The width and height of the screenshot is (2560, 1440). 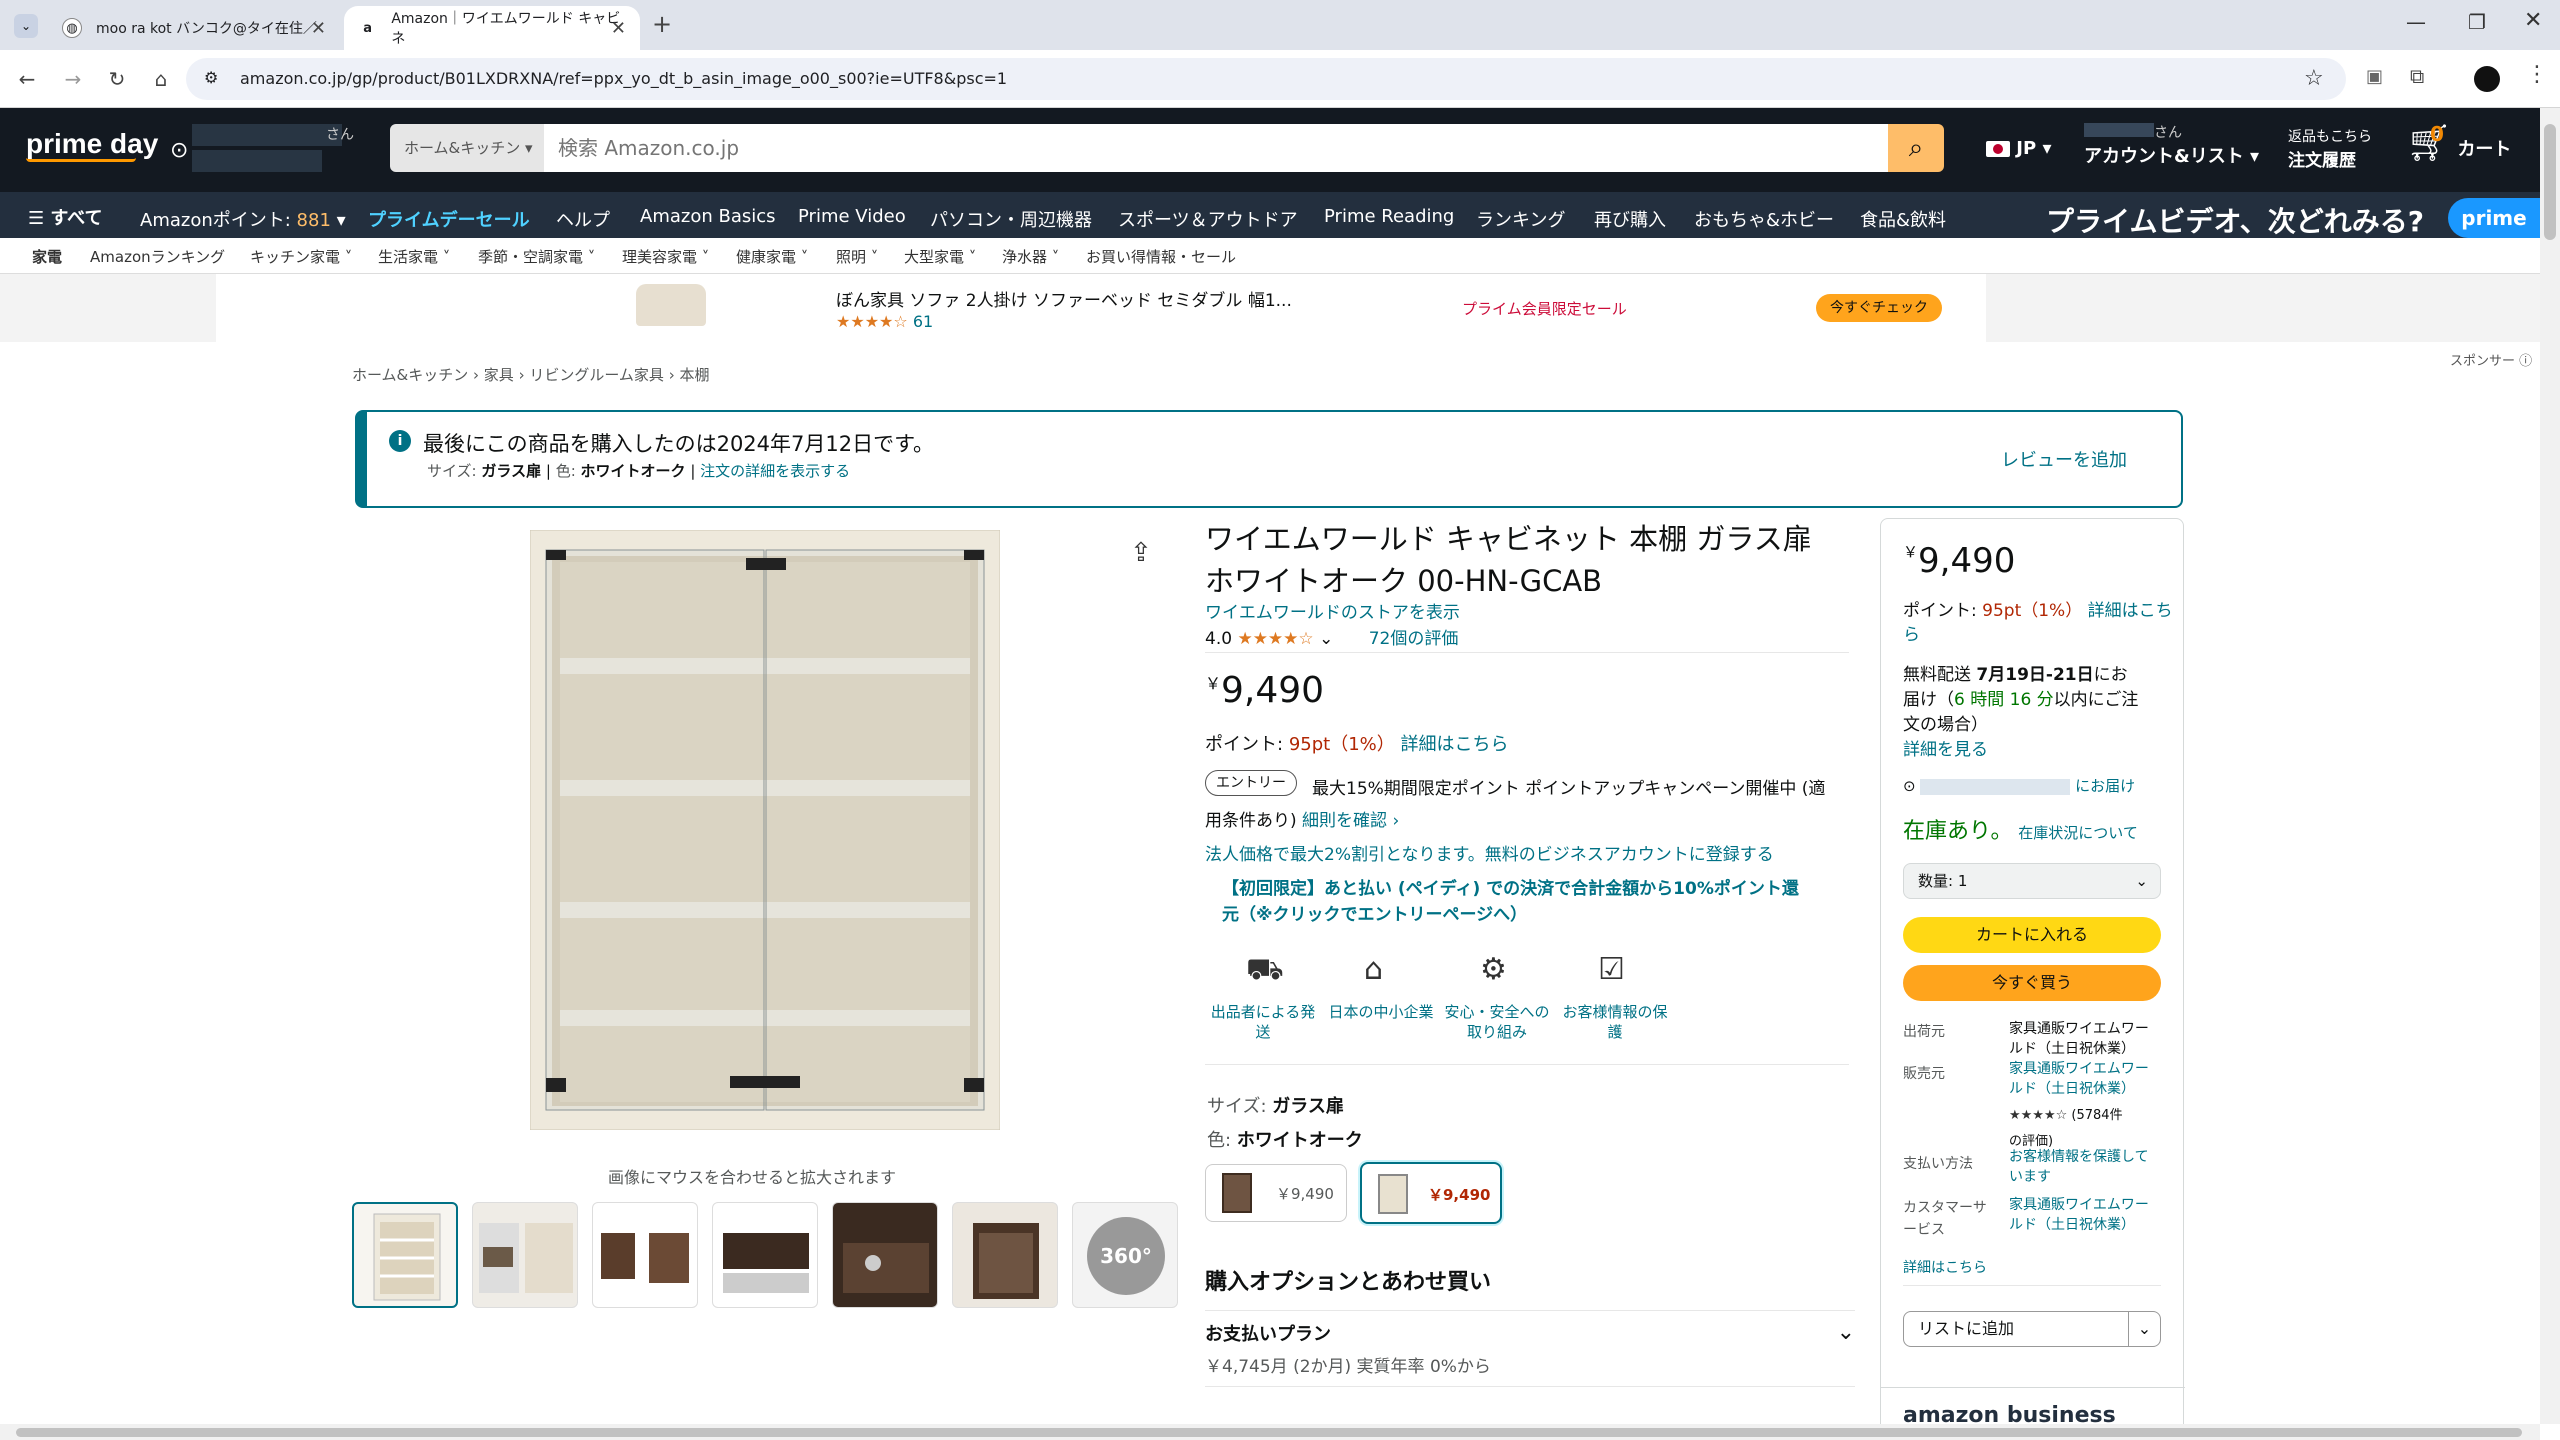 I want to click on points-link: Amazonポイント: 881 ▾, so click(x=243, y=219).